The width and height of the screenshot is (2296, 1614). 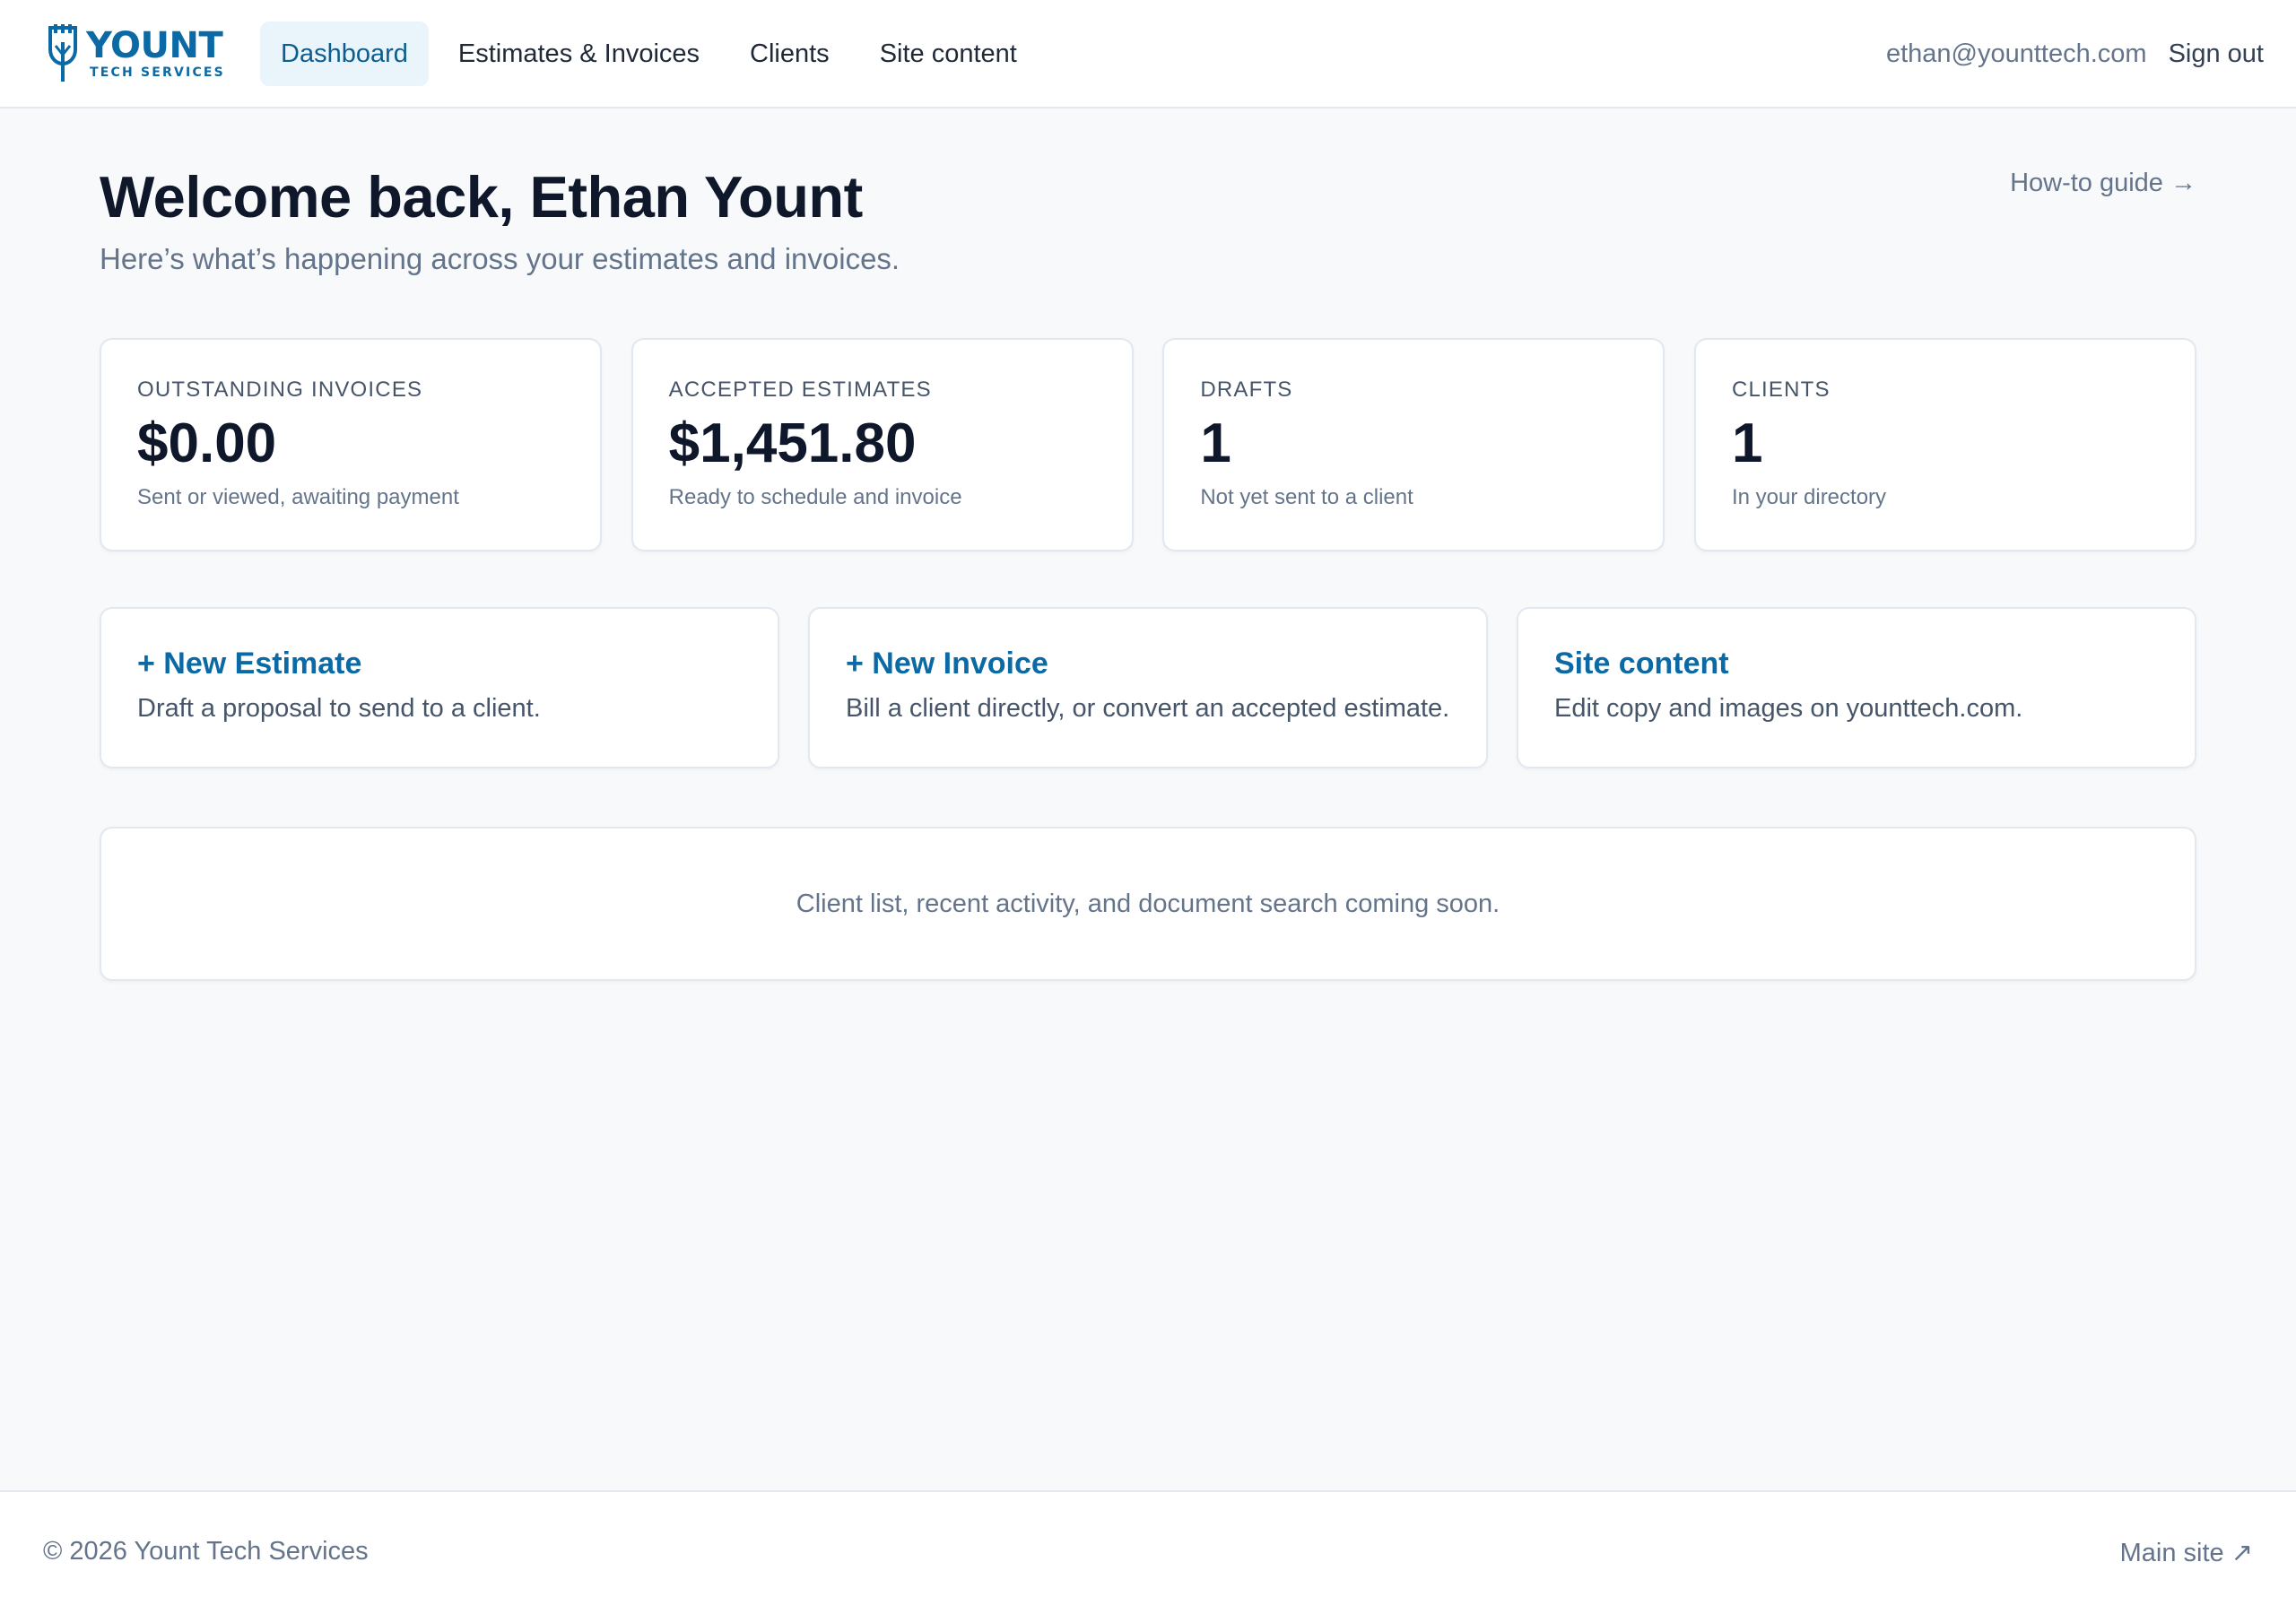 What do you see at coordinates (62, 53) in the screenshot?
I see `plug-logo-icon` at bounding box center [62, 53].